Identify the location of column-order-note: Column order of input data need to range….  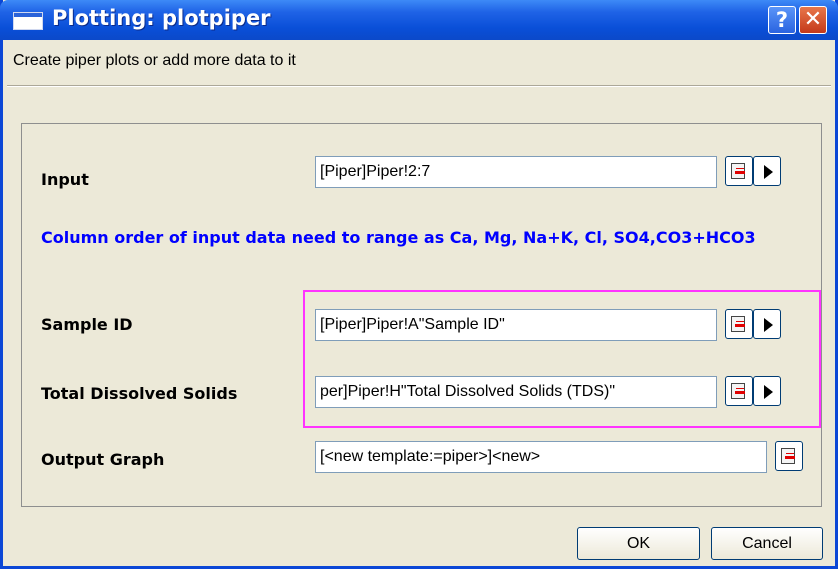
(398, 237).